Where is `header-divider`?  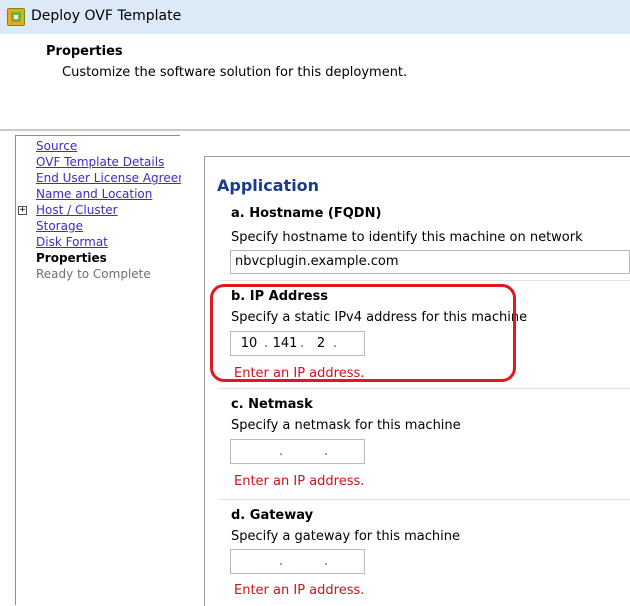
header-divider is located at coordinates (315, 130).